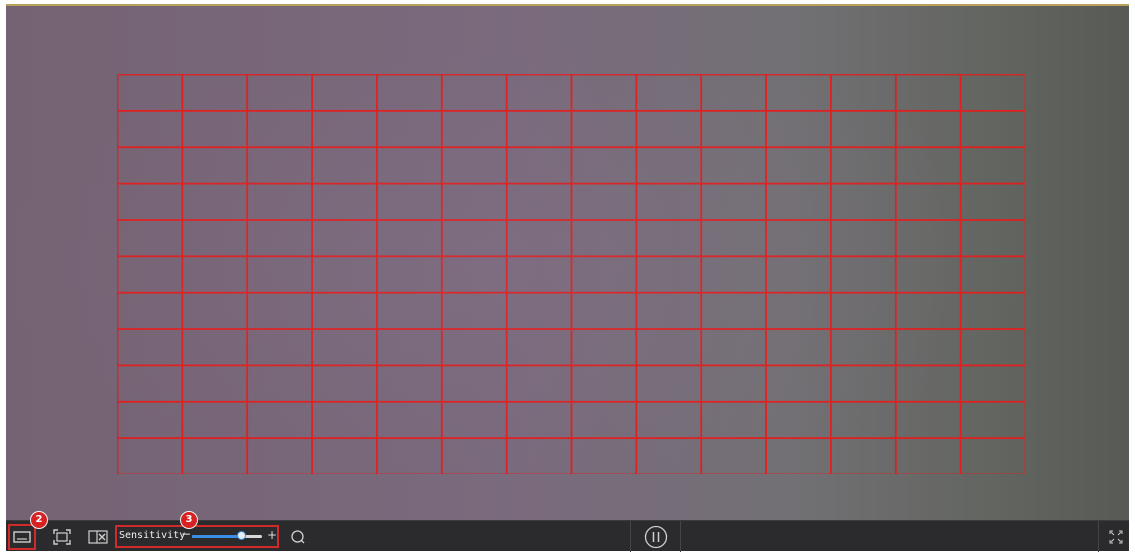  Describe the element at coordinates (62, 536) in the screenshot. I see `select-all-area-button` at that location.